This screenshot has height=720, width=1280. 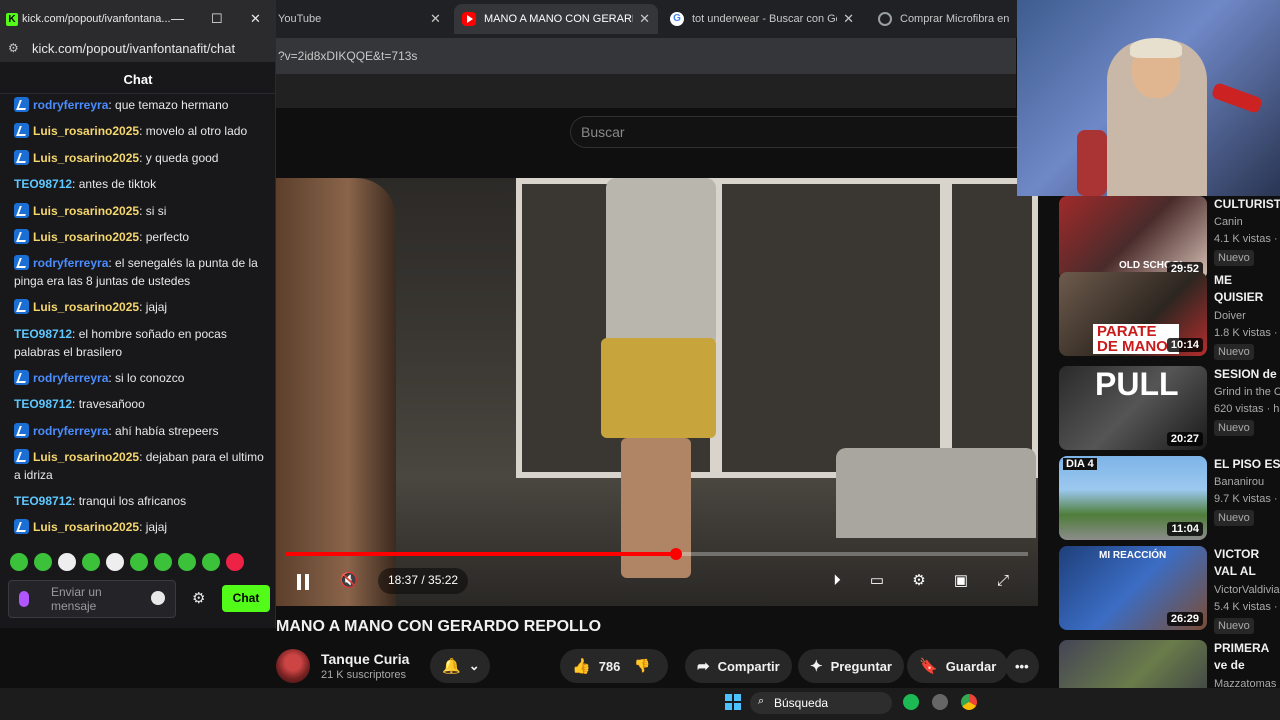 I want to click on tab-google: G tot underwear - Buscar con Googl ✕, so click(x=762, y=19).